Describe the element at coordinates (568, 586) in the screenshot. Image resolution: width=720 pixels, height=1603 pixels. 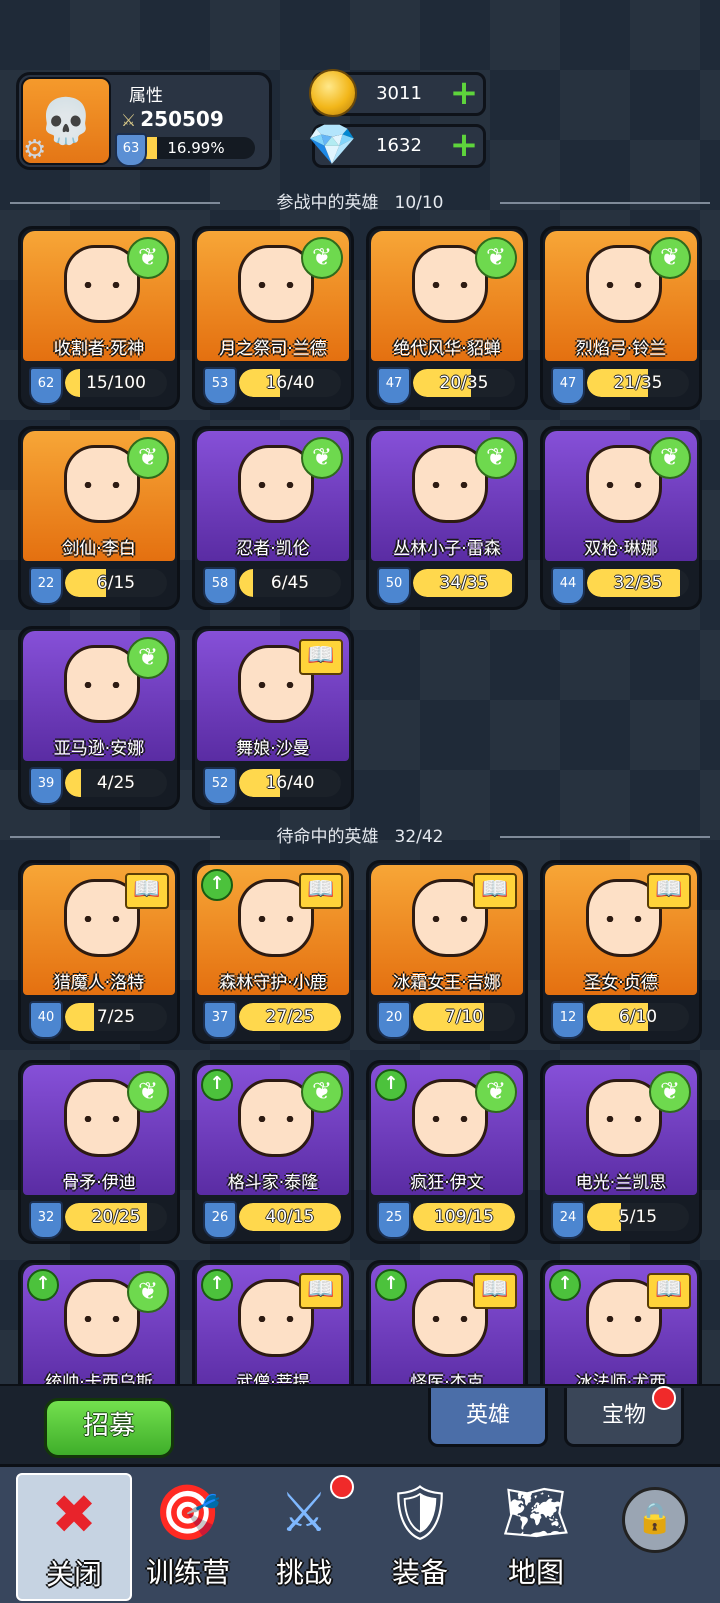
I see `hero-level-badge: 44` at that location.